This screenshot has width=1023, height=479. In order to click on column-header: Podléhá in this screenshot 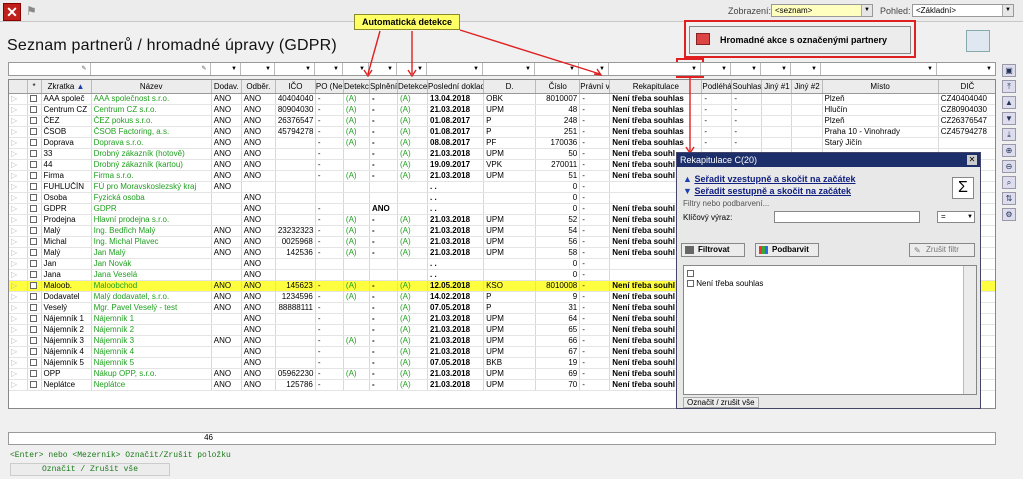, I will do `click(717, 87)`.